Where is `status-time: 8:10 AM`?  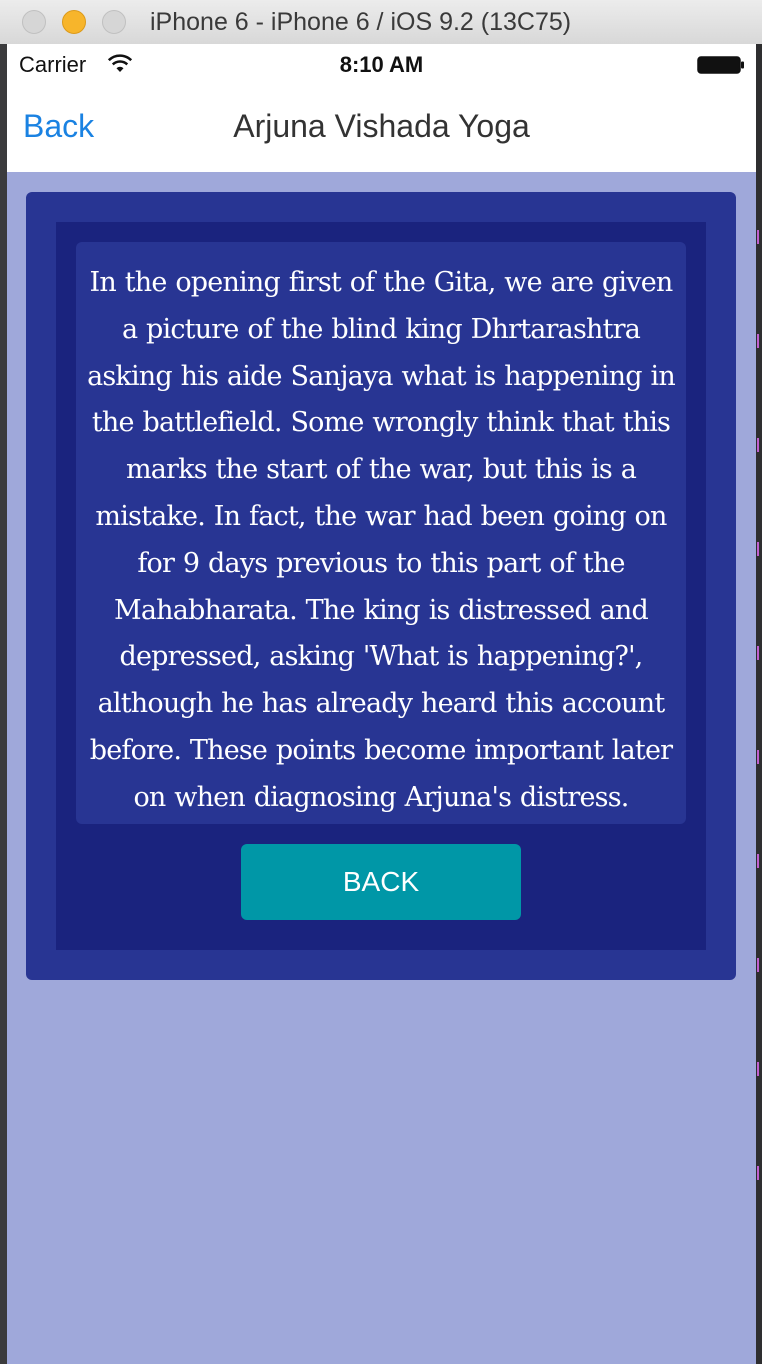
status-time: 8:10 AM is located at coordinates (381, 64).